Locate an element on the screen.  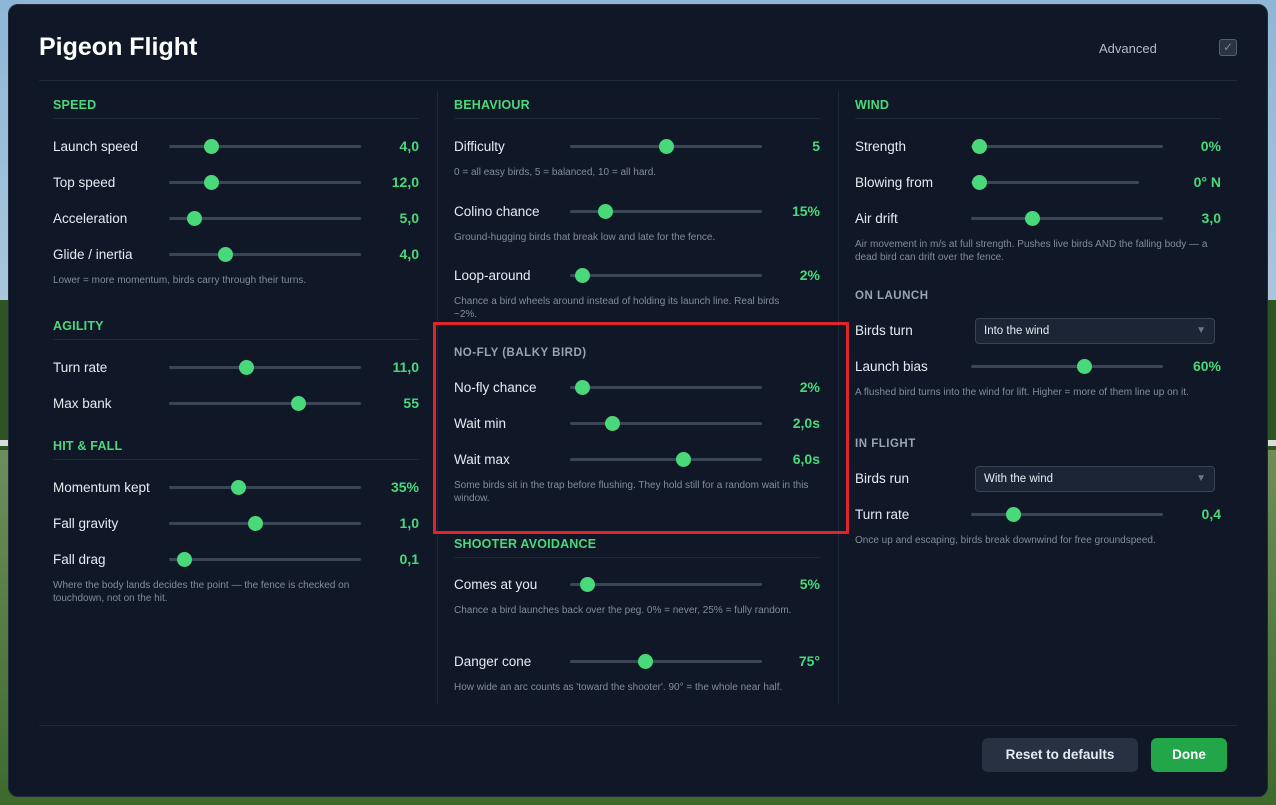
setting-value: 75° is located at coordinates (809, 661).